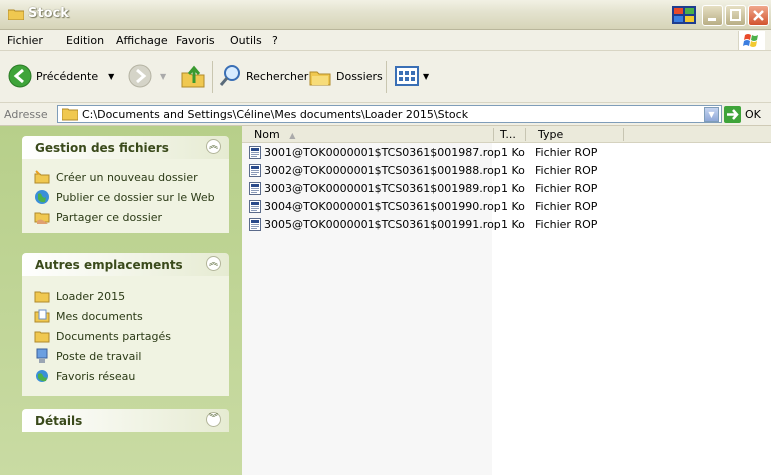 This screenshot has height=475, width=771. I want to click on views-dropdown-icon: ▼, so click(426, 76).